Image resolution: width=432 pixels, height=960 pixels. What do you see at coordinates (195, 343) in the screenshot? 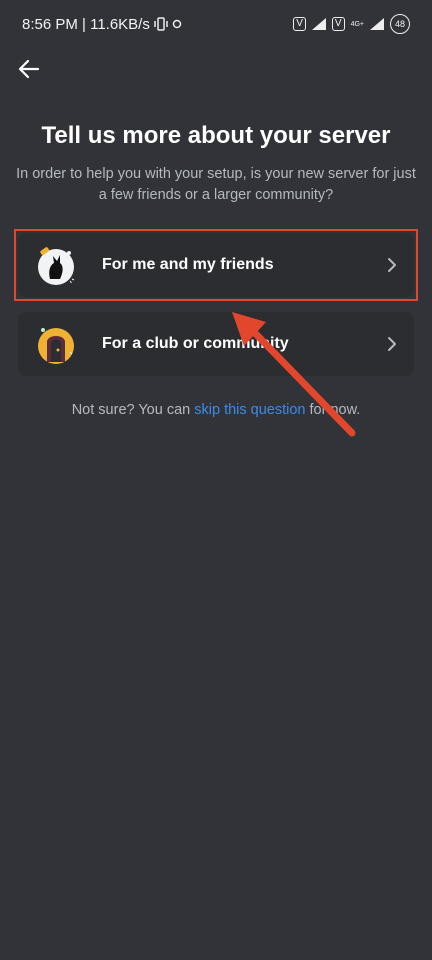
I see `option-club-label: For a club or community` at bounding box center [195, 343].